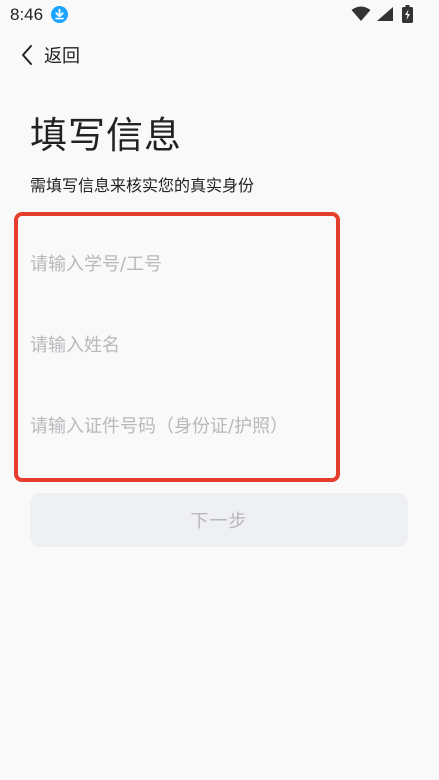  Describe the element at coordinates (142, 185) in the screenshot. I see `page-subtitle: 需填写信息来核实您的真实身份` at that location.